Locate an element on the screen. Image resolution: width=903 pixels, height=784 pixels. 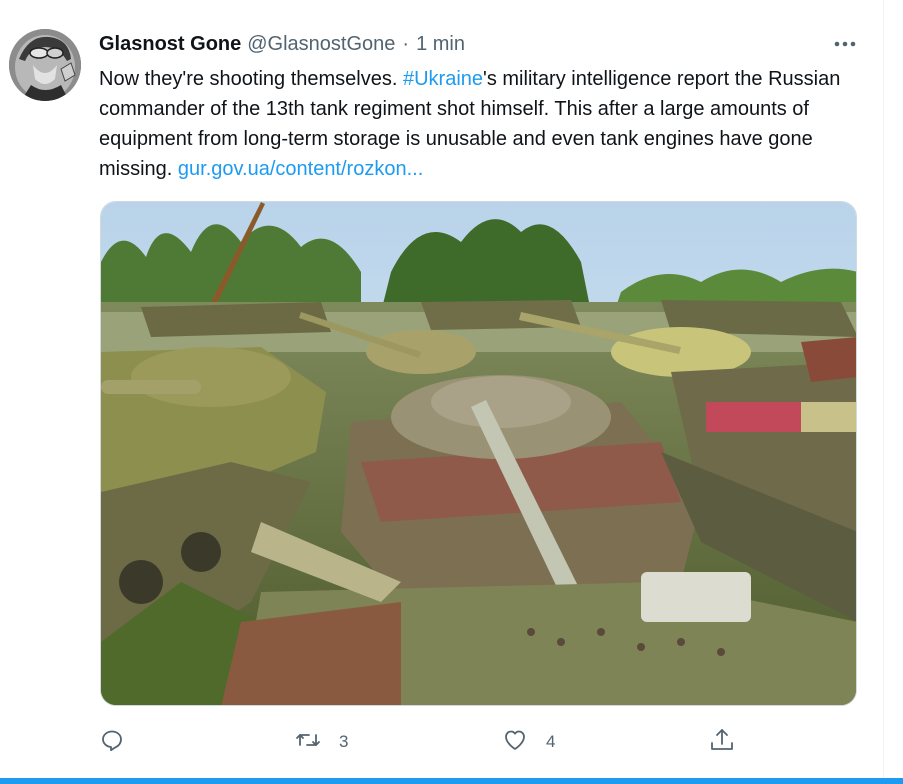
column-divider is located at coordinates (883, 389).